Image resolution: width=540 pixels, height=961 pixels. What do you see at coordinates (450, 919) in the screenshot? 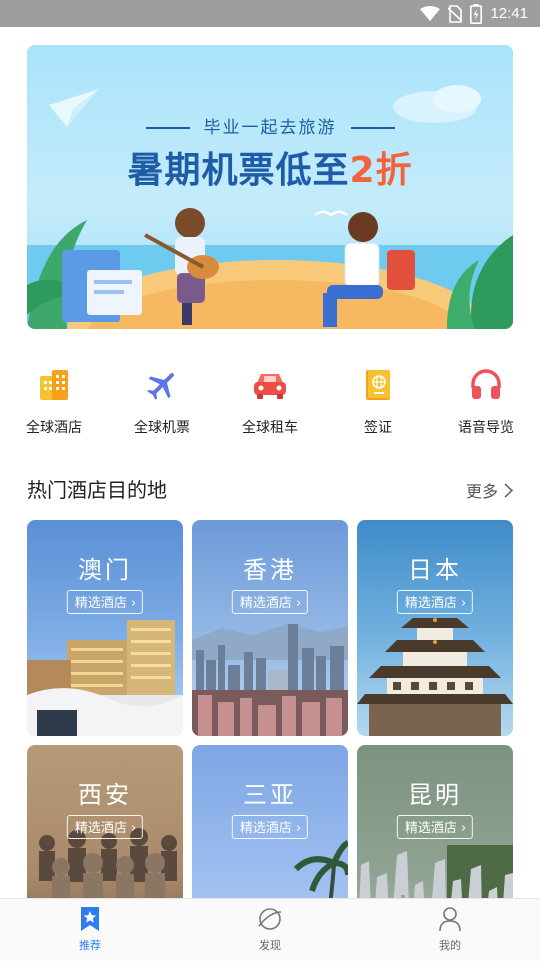
I see `user-icon` at bounding box center [450, 919].